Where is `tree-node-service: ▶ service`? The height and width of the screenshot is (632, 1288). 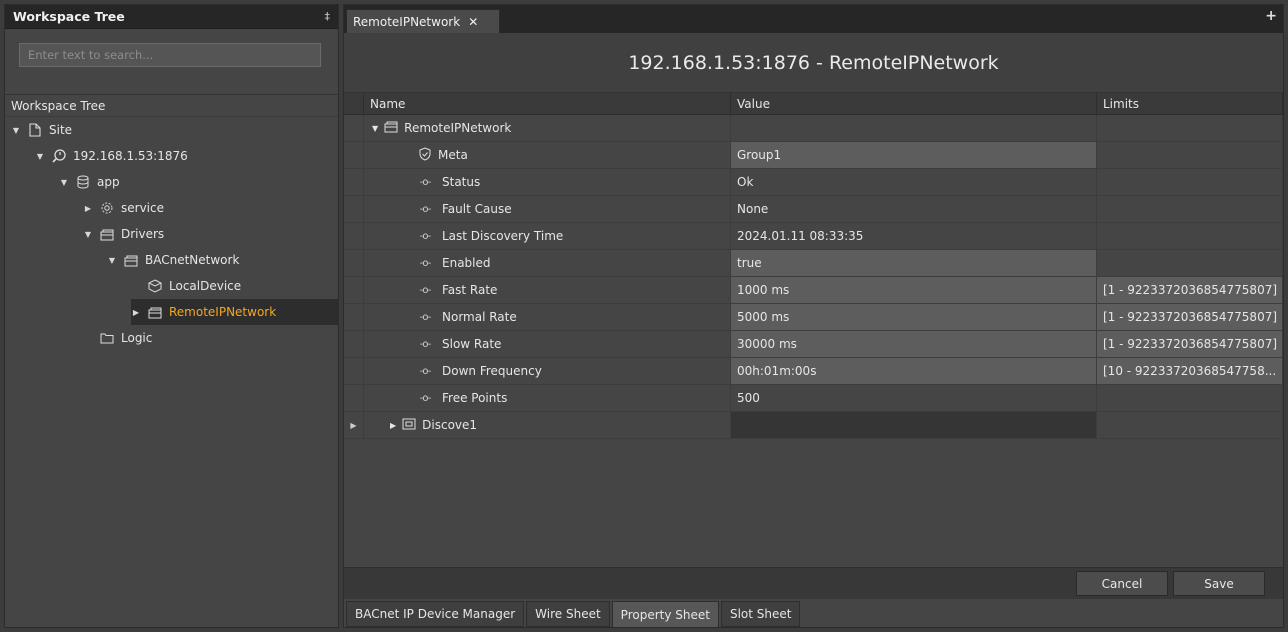
tree-node-service: ▶ service is located at coordinates (123, 208).